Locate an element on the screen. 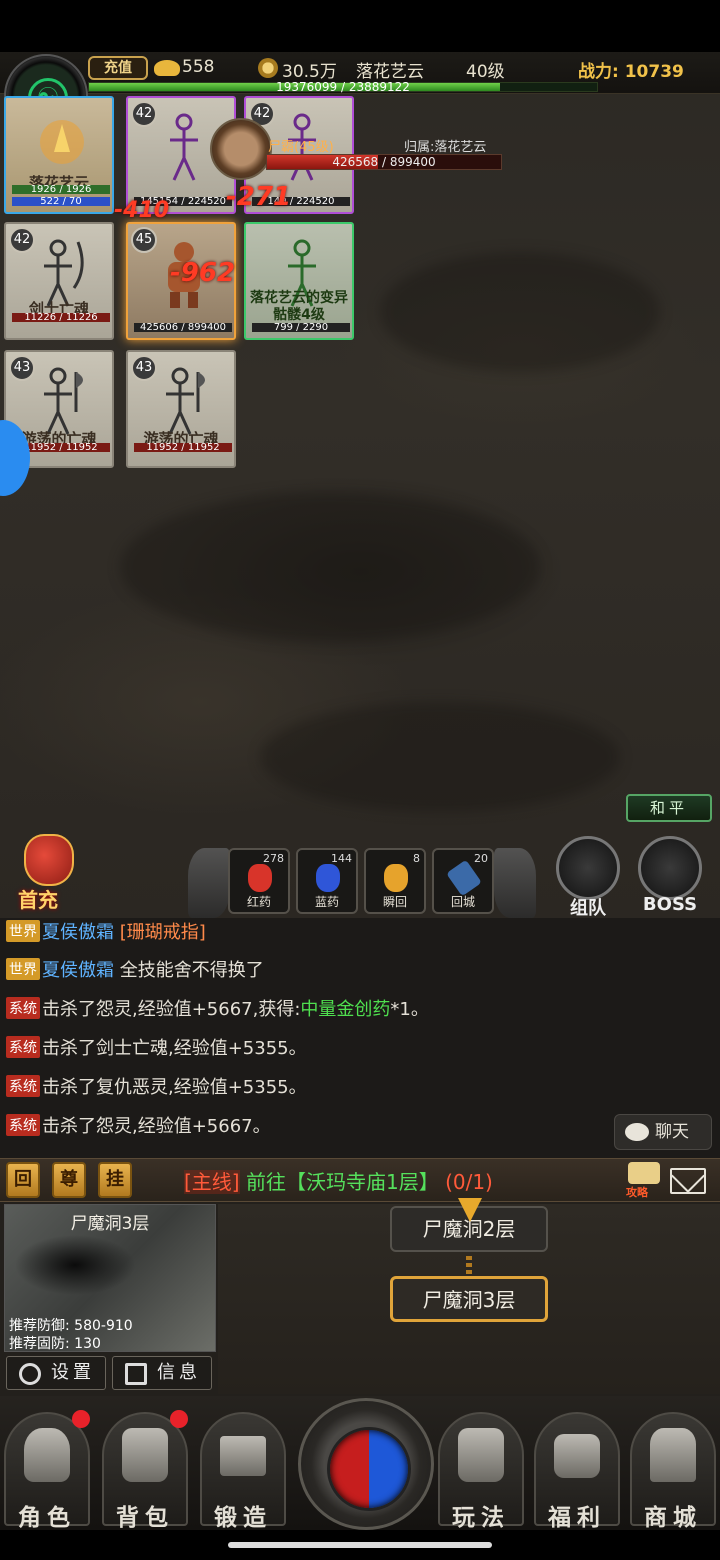  gold-ingot-icon is located at coordinates (167, 68).